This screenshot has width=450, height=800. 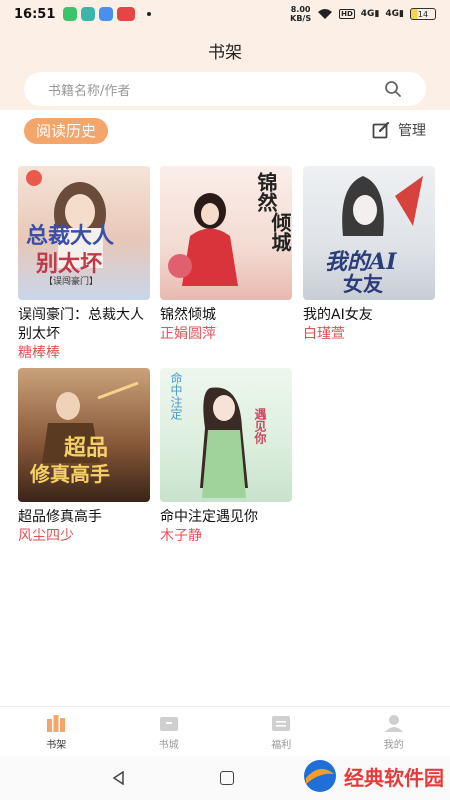 What do you see at coordinates (56, 745) in the screenshot?
I see `nav-label: 书架` at bounding box center [56, 745].